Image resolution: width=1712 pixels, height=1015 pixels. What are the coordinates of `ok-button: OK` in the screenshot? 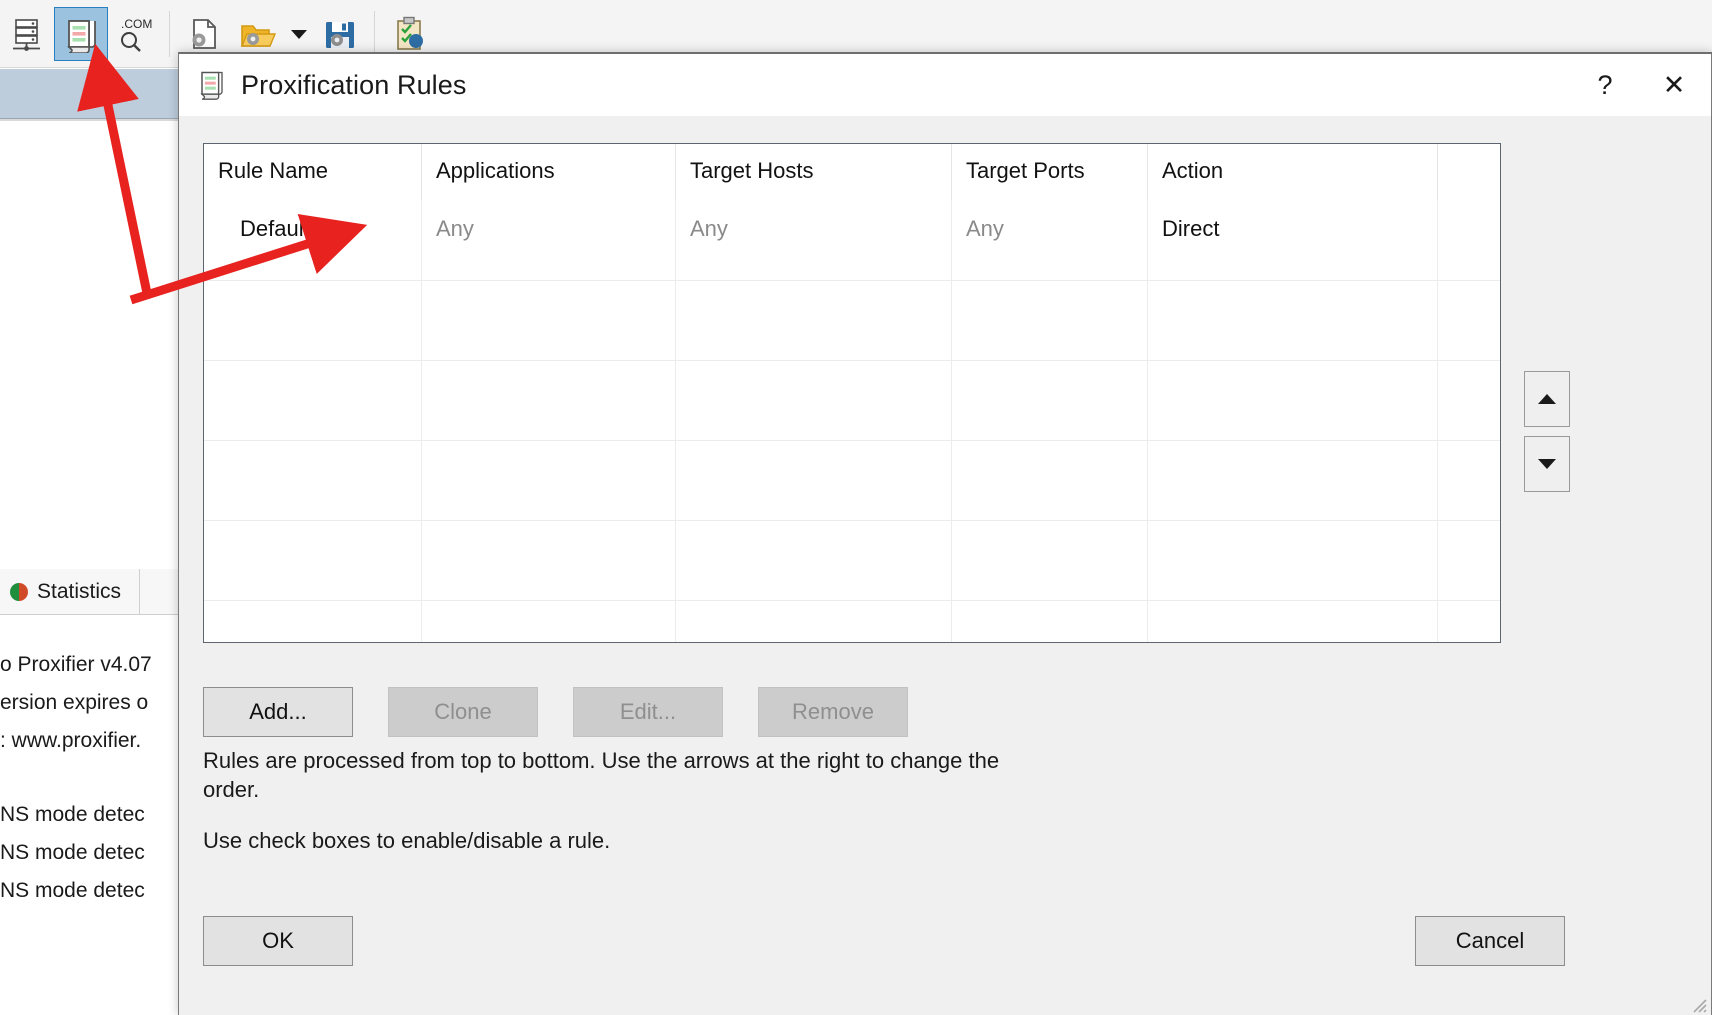 It's located at (278, 941).